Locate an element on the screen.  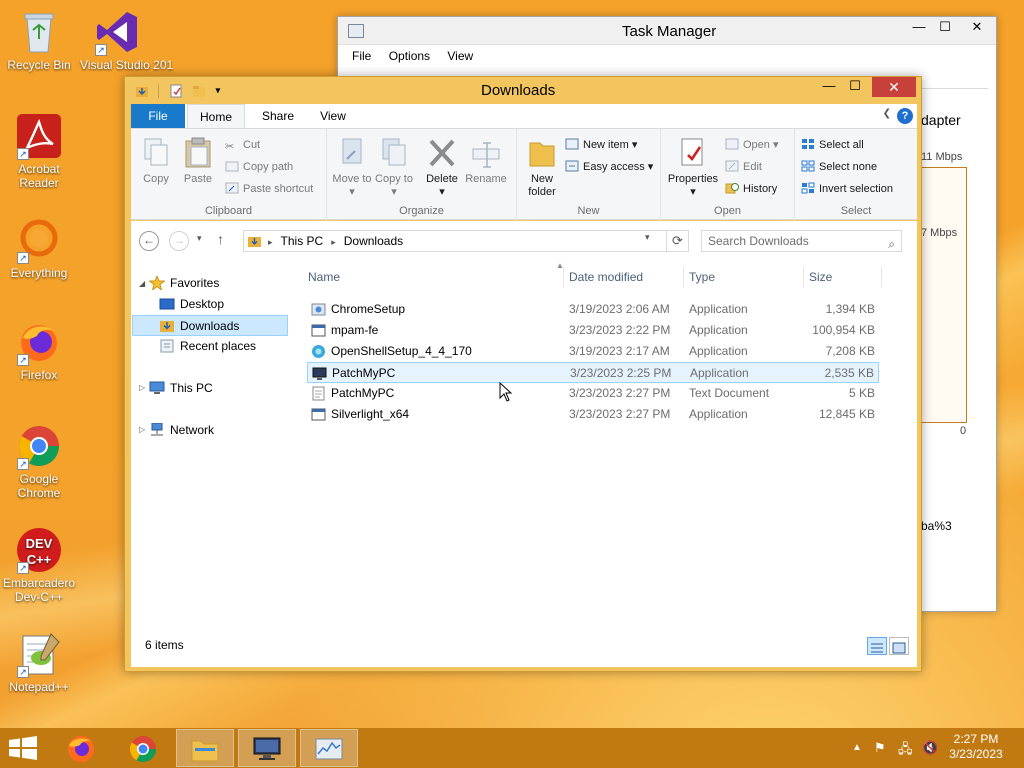
taskbar-chrome is located at coordinates (143, 748).